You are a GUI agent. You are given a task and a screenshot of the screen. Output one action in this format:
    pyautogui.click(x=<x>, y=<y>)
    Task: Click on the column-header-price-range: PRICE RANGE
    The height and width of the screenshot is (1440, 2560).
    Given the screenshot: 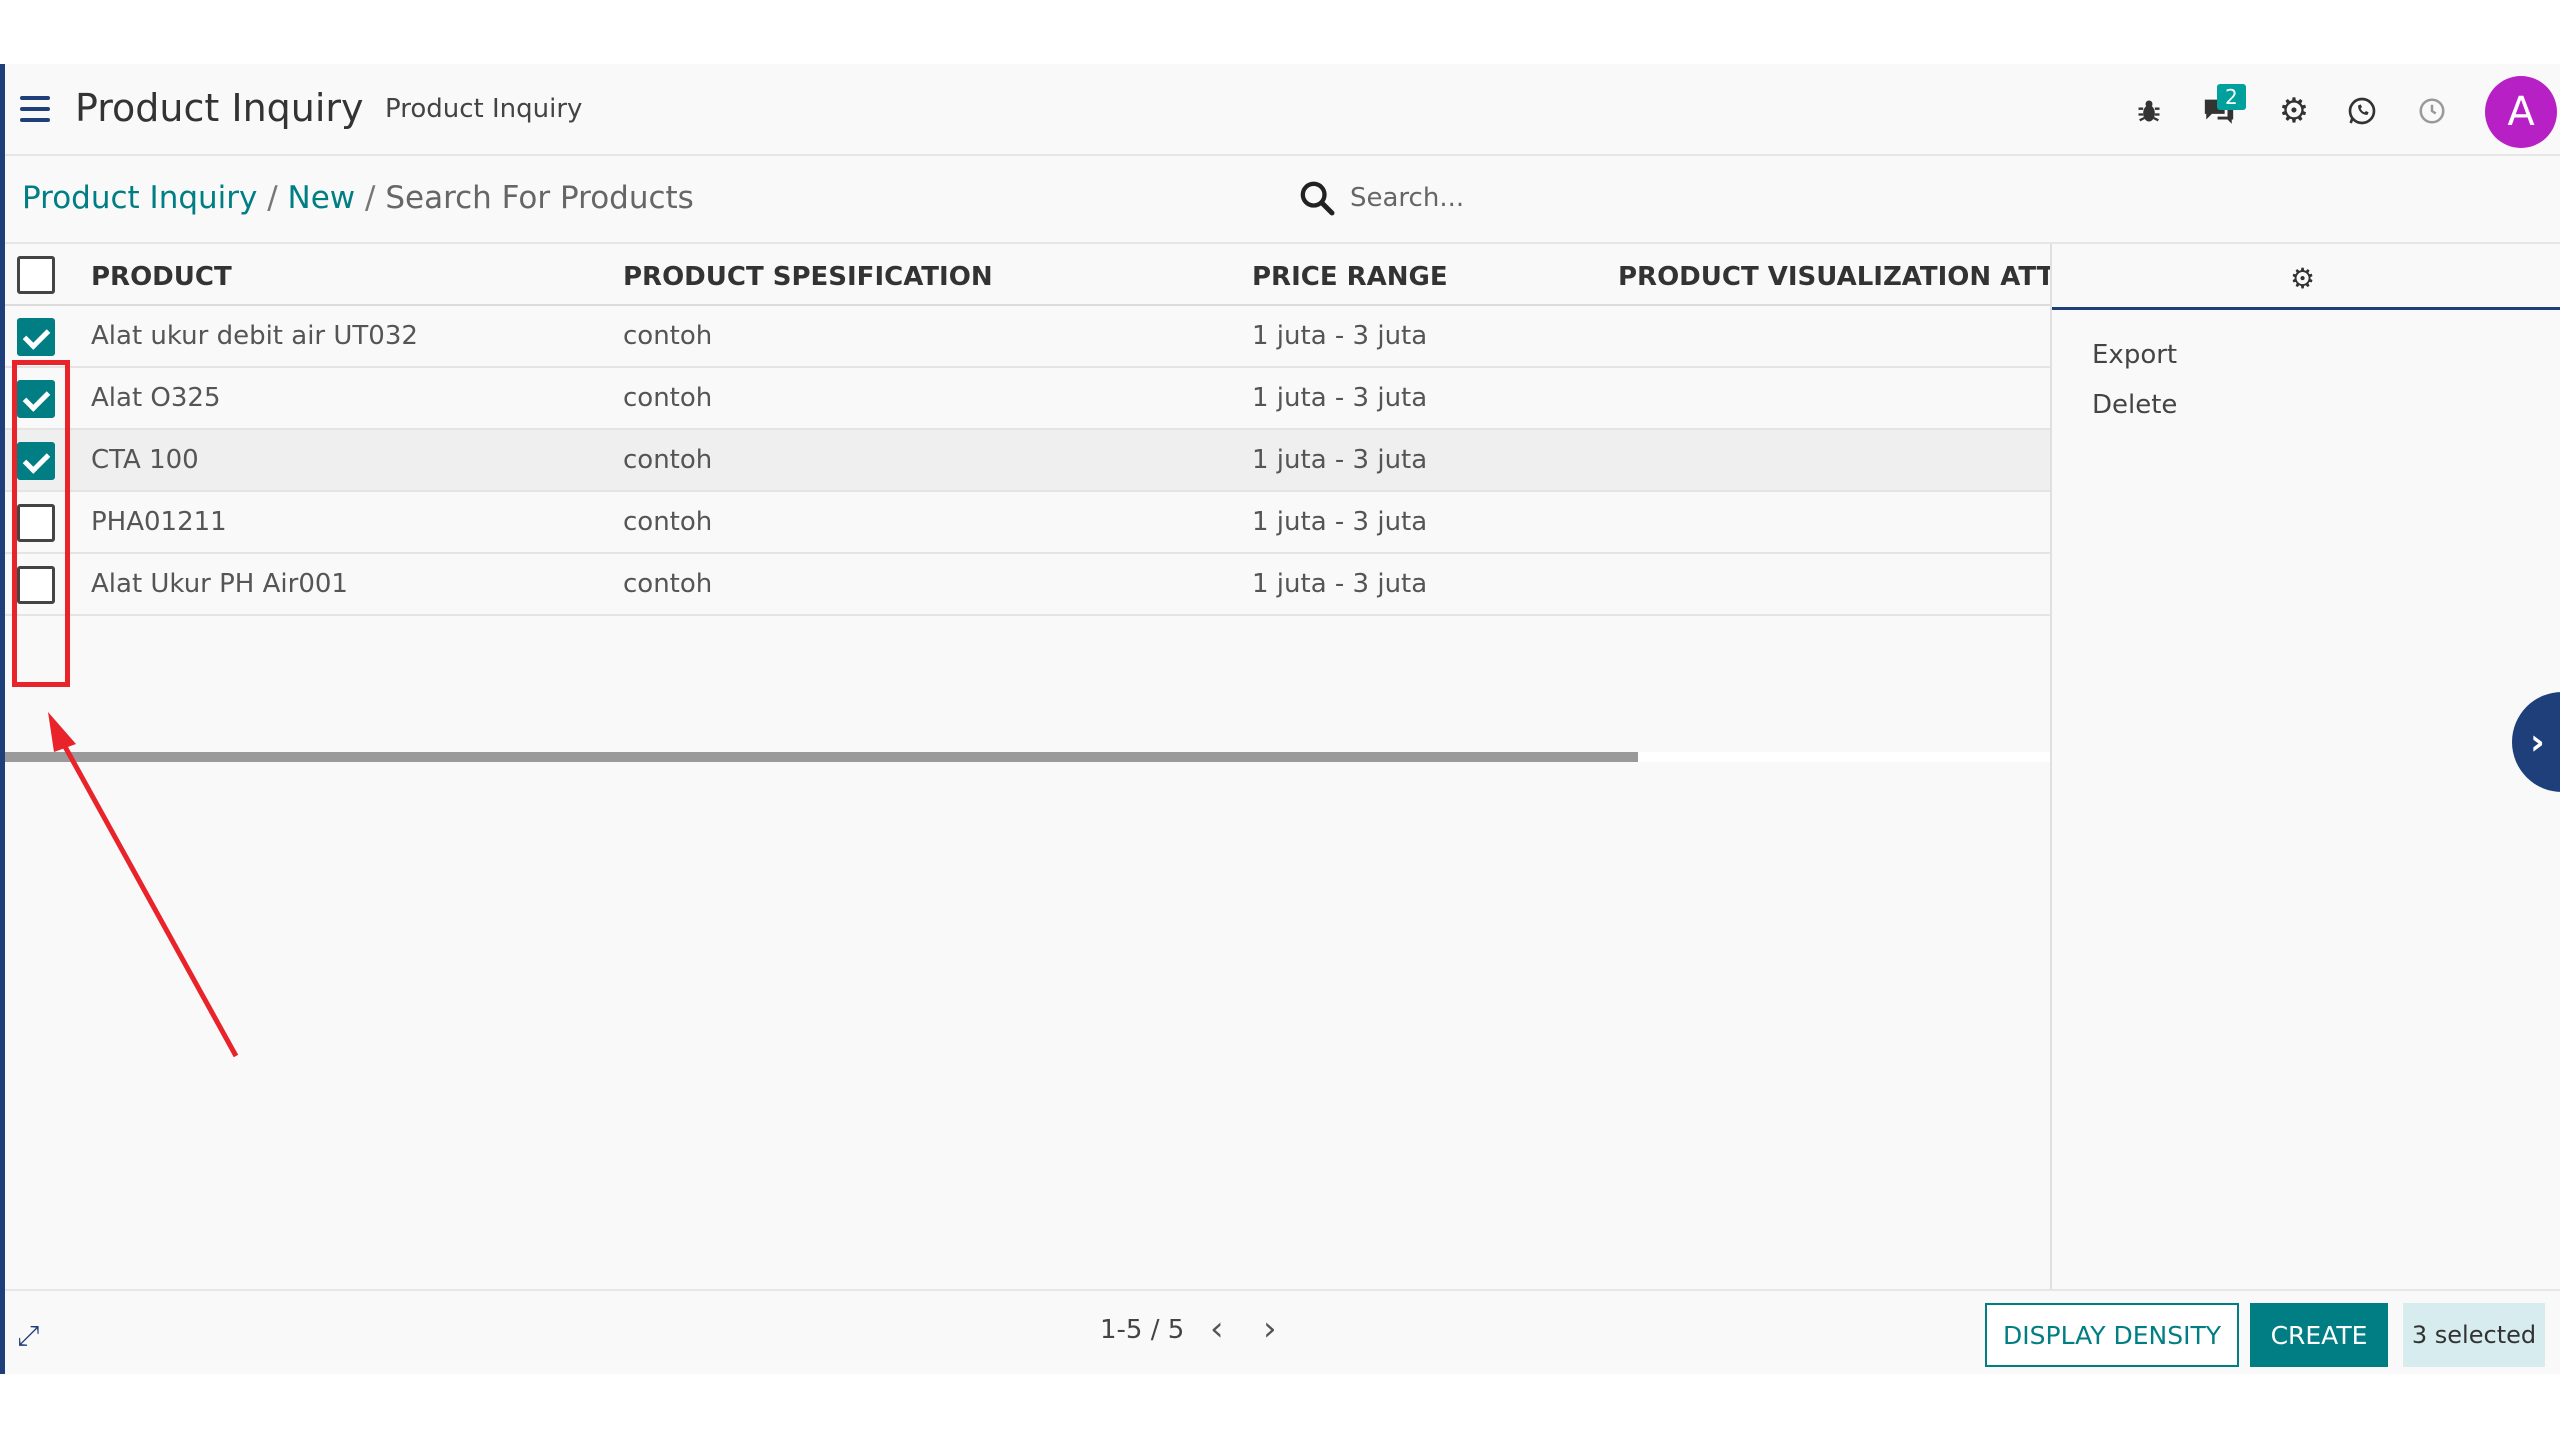 What is the action you would take?
    pyautogui.click(x=1350, y=277)
    